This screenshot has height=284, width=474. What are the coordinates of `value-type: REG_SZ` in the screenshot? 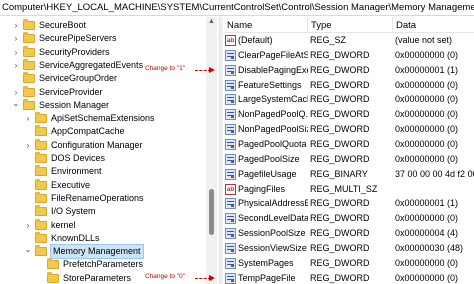 It's located at (328, 40).